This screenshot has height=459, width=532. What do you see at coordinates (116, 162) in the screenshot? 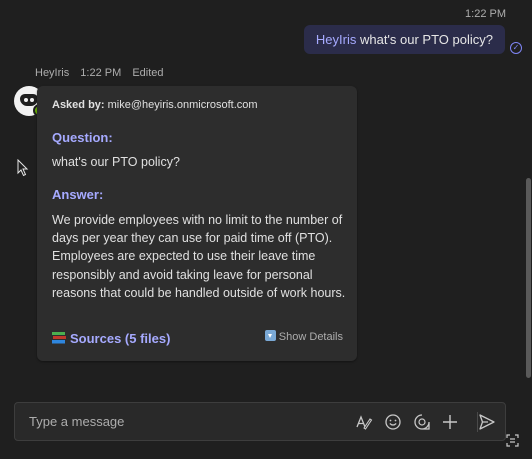
I see `question-text: what's our PTO policy?` at bounding box center [116, 162].